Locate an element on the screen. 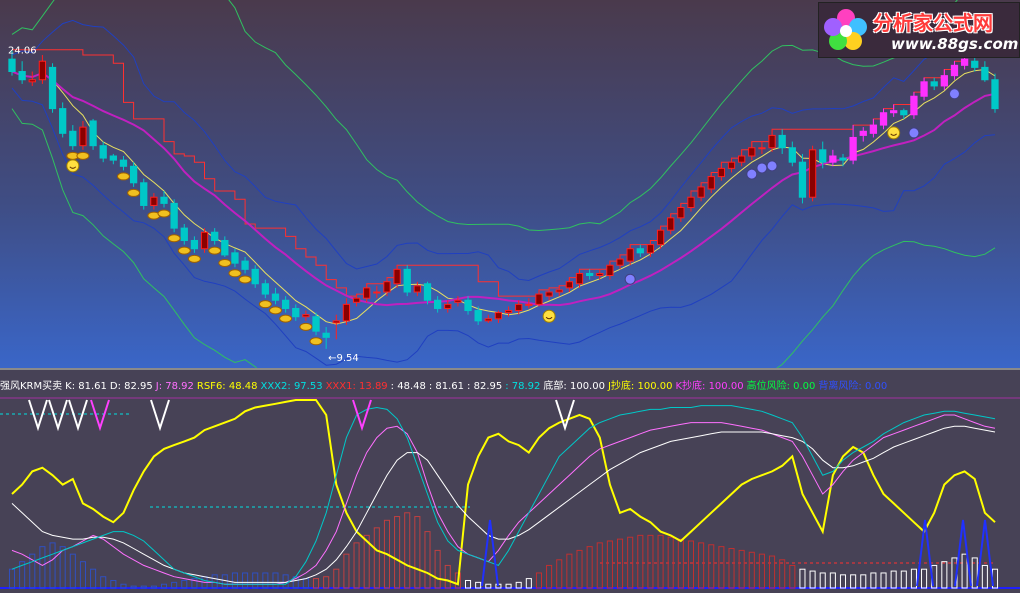  readout-item: RSF6: 48.48 is located at coordinates (227, 386).